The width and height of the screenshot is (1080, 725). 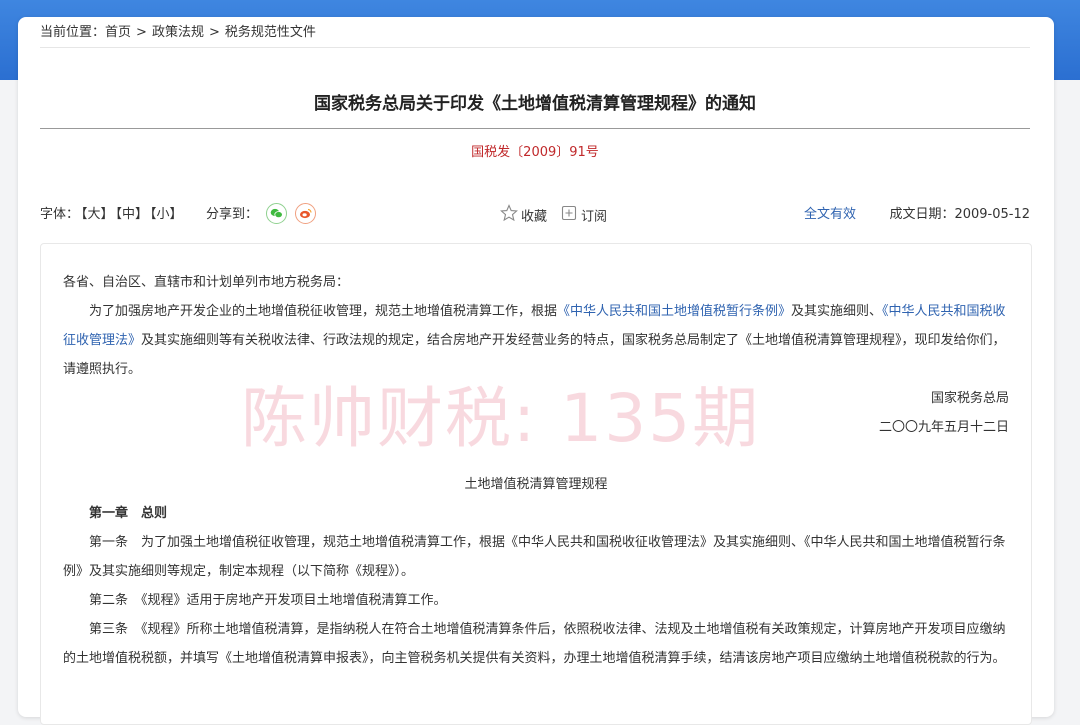 I want to click on title-divider, so click(x=535, y=128).